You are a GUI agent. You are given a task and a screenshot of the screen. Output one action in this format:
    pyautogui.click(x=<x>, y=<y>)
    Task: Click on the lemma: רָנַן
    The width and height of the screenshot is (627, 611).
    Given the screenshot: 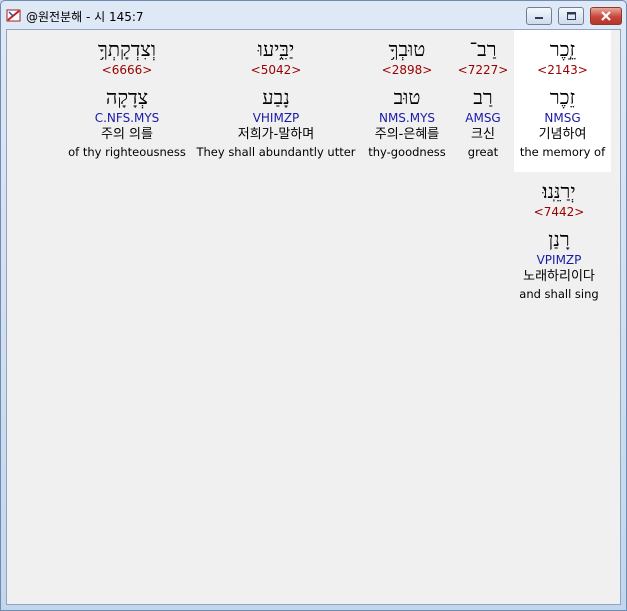 What is the action you would take?
    pyautogui.click(x=559, y=239)
    